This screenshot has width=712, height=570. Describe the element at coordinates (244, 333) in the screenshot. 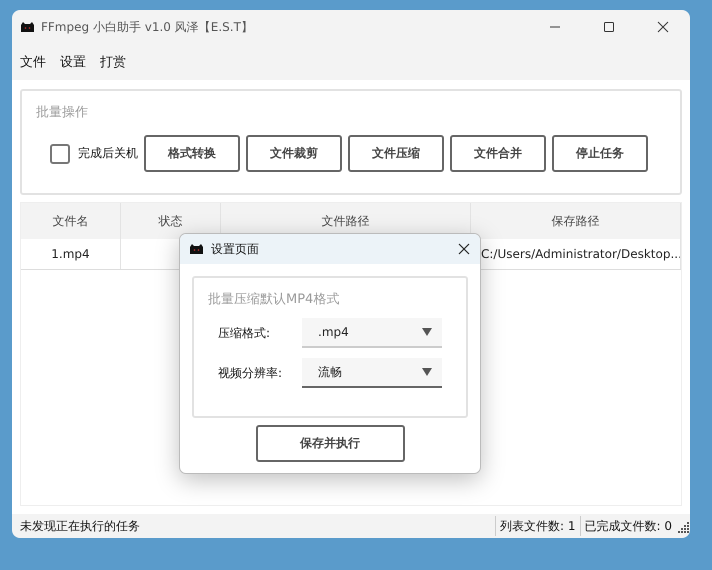

I see `field-label: 压缩格式:` at that location.